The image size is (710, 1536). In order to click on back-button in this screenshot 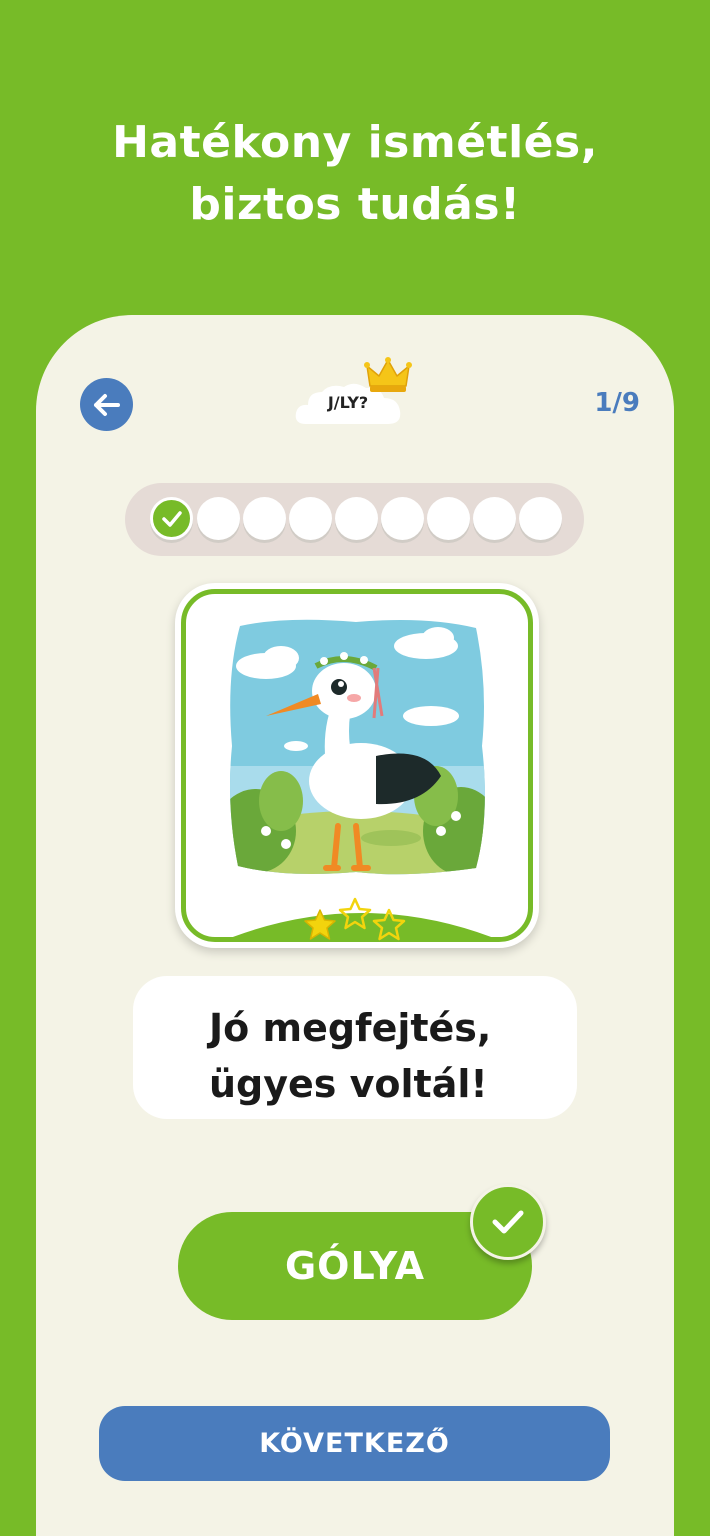, I will do `click(106, 404)`.